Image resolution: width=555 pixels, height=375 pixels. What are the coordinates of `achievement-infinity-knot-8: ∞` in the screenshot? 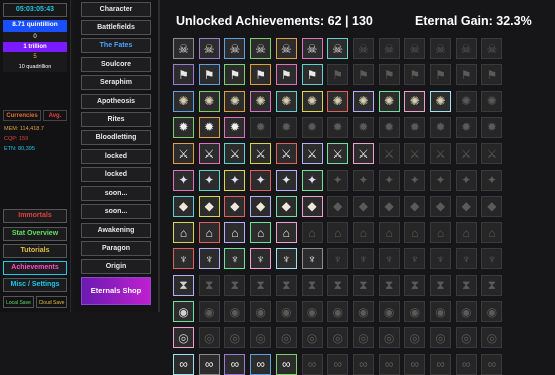 It's located at (363, 364).